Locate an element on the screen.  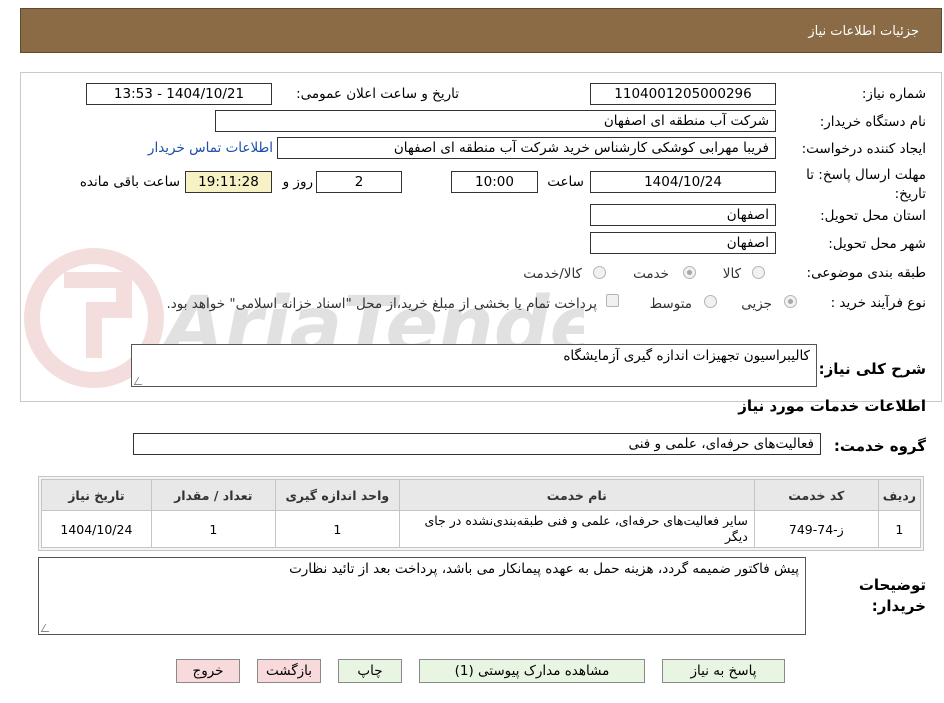
category-both-label: کالا/خدمت is located at coordinates (552, 274).